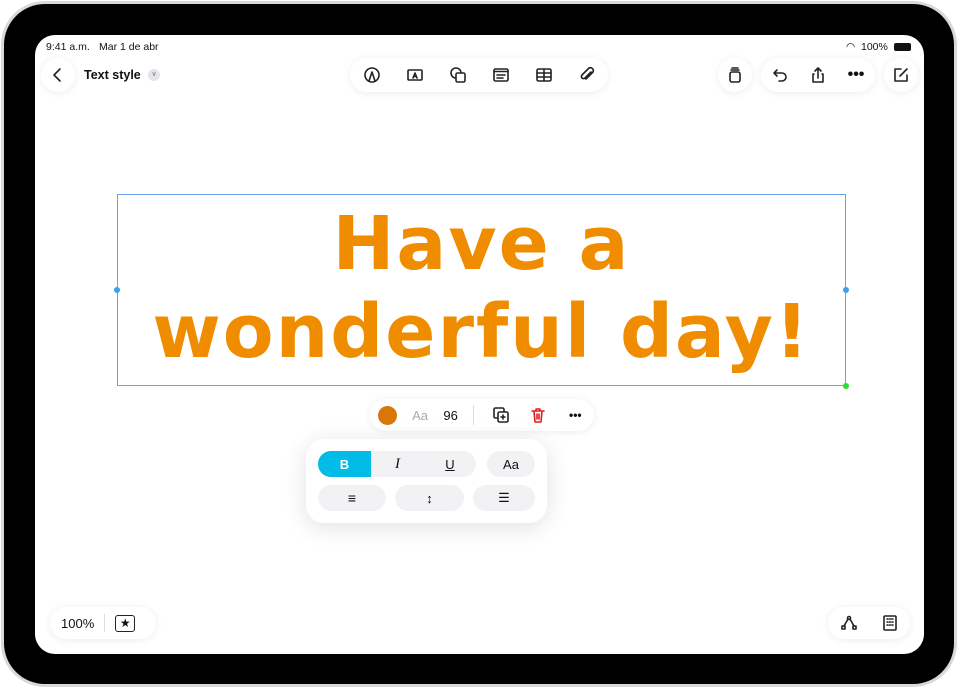  What do you see at coordinates (538, 415) in the screenshot?
I see `trash-icon` at bounding box center [538, 415].